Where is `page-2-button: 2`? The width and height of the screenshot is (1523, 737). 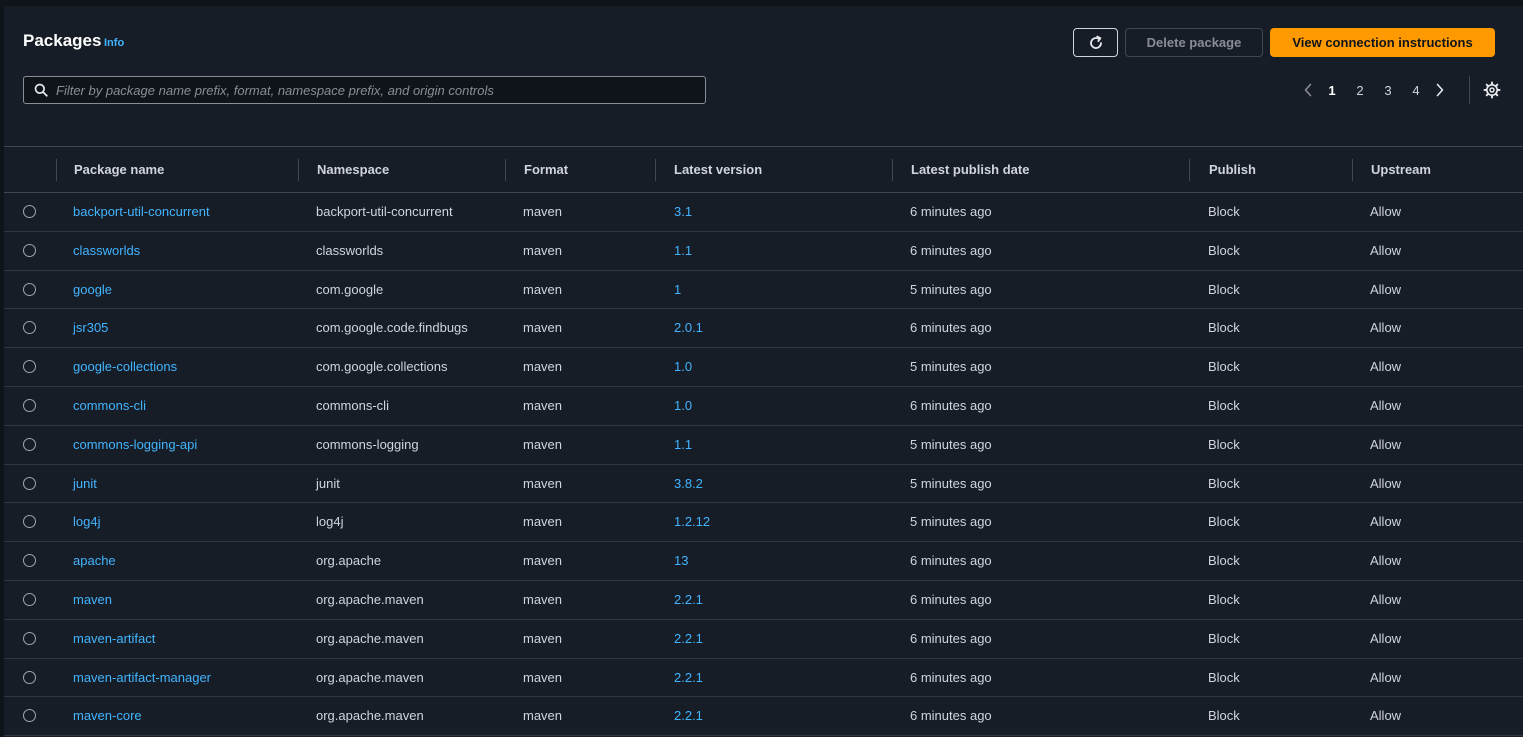
page-2-button: 2 is located at coordinates (1360, 90).